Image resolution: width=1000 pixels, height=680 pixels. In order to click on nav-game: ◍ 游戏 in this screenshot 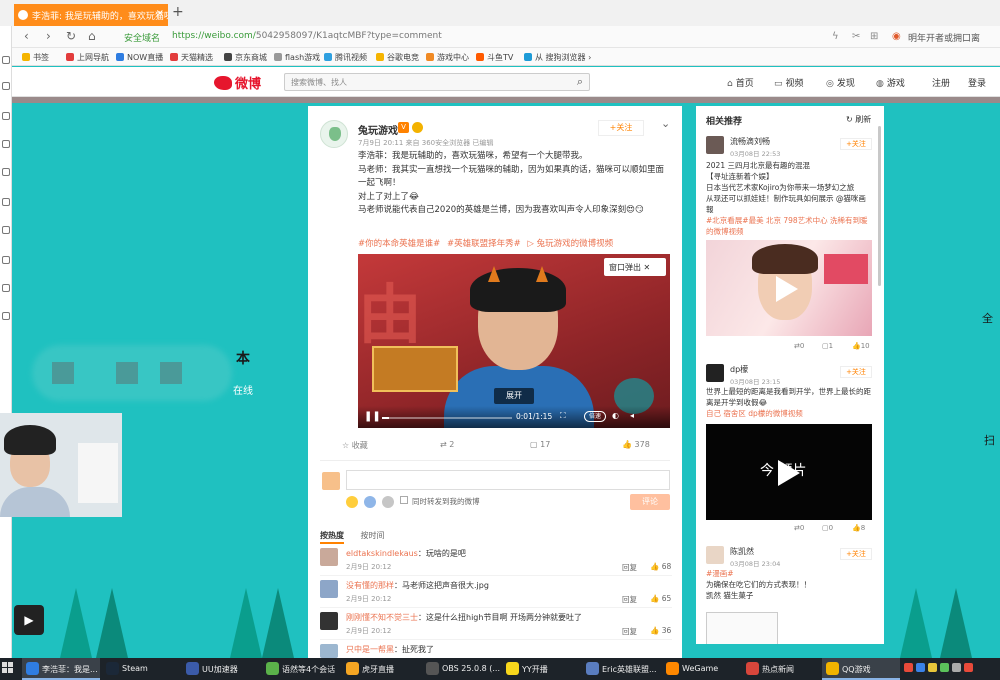, I will do `click(890, 82)`.